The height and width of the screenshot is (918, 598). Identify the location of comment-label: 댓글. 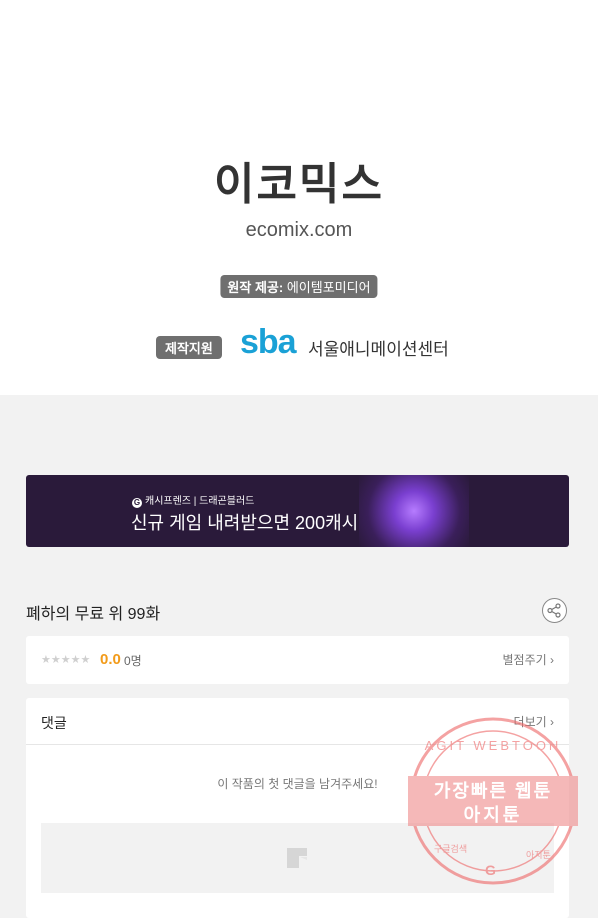
(54, 723).